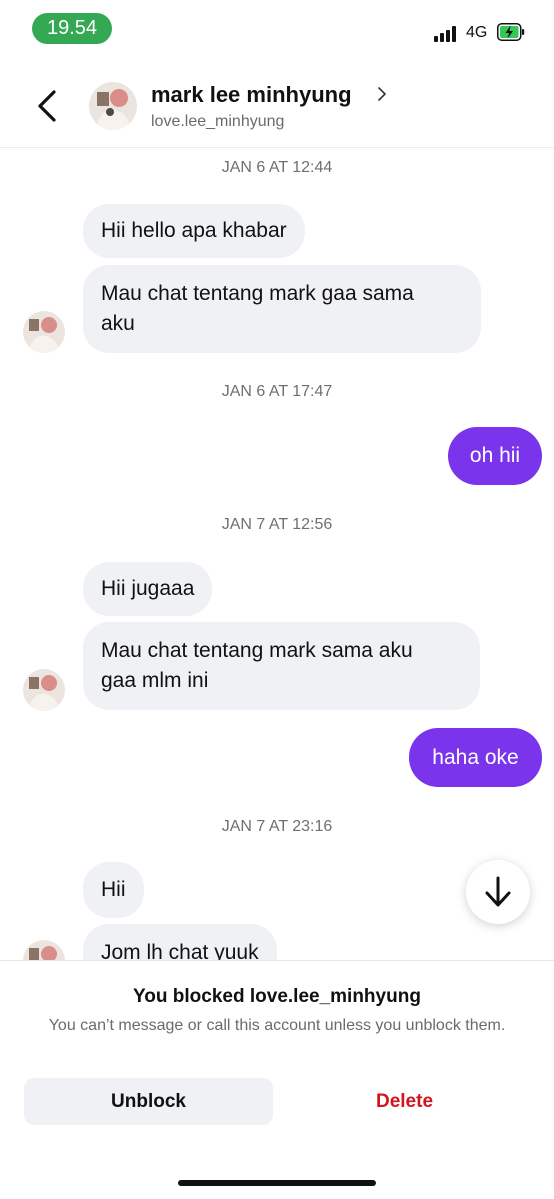  Describe the element at coordinates (257, 650) in the screenshot. I see `message-text-line: Mau chat tentang mark sama aku` at that location.